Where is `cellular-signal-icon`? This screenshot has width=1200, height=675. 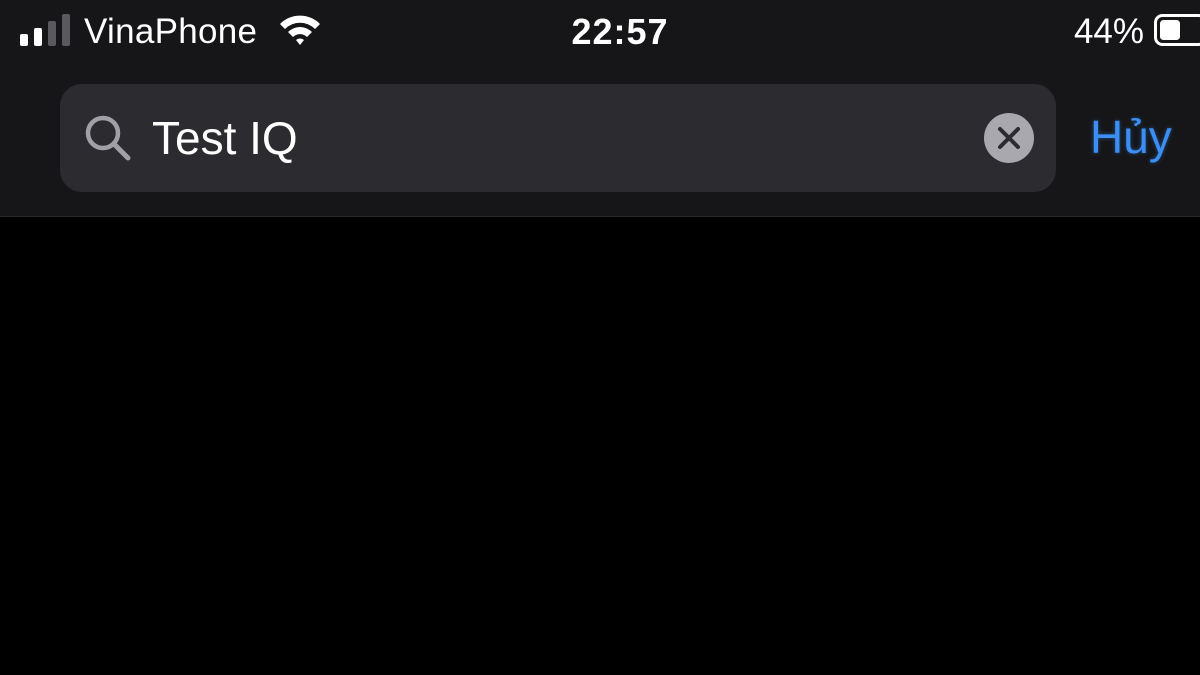
cellular-signal-icon is located at coordinates (45, 30).